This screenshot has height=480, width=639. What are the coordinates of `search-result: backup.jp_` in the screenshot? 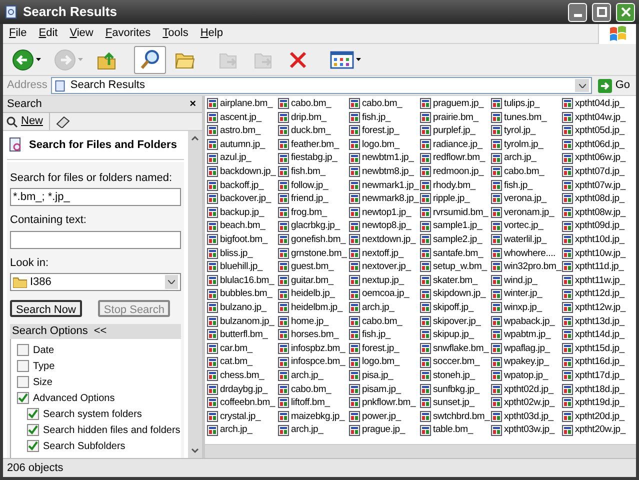 It's located at (242, 213).